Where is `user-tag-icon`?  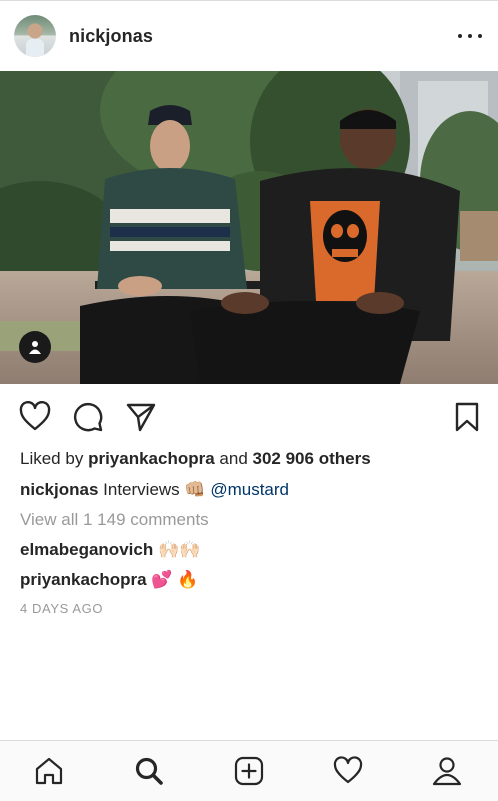
user-tag-icon is located at coordinates (35, 347).